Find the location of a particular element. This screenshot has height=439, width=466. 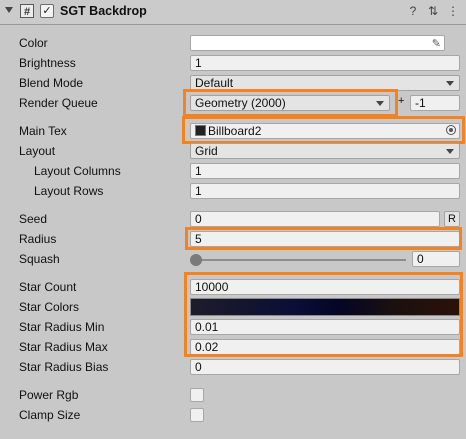

eyedropper-icon: ✎ is located at coordinates (436, 43).